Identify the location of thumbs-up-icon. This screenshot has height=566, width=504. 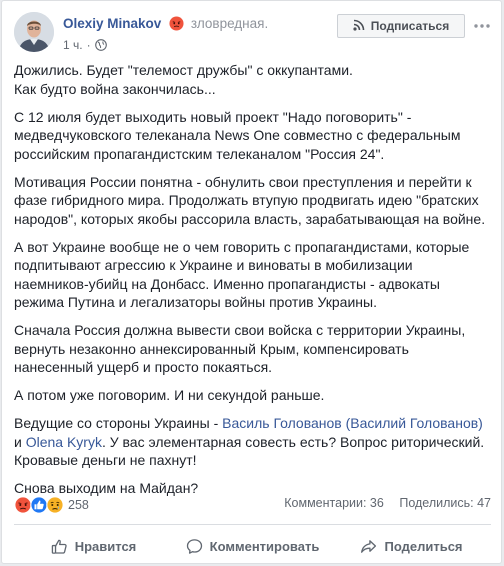
(59, 546).